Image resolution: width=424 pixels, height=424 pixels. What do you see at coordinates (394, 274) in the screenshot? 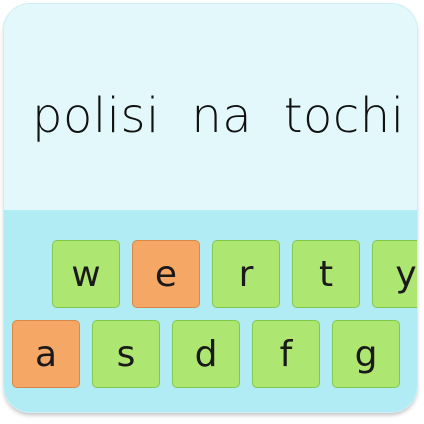
I see `key-y: y` at bounding box center [394, 274].